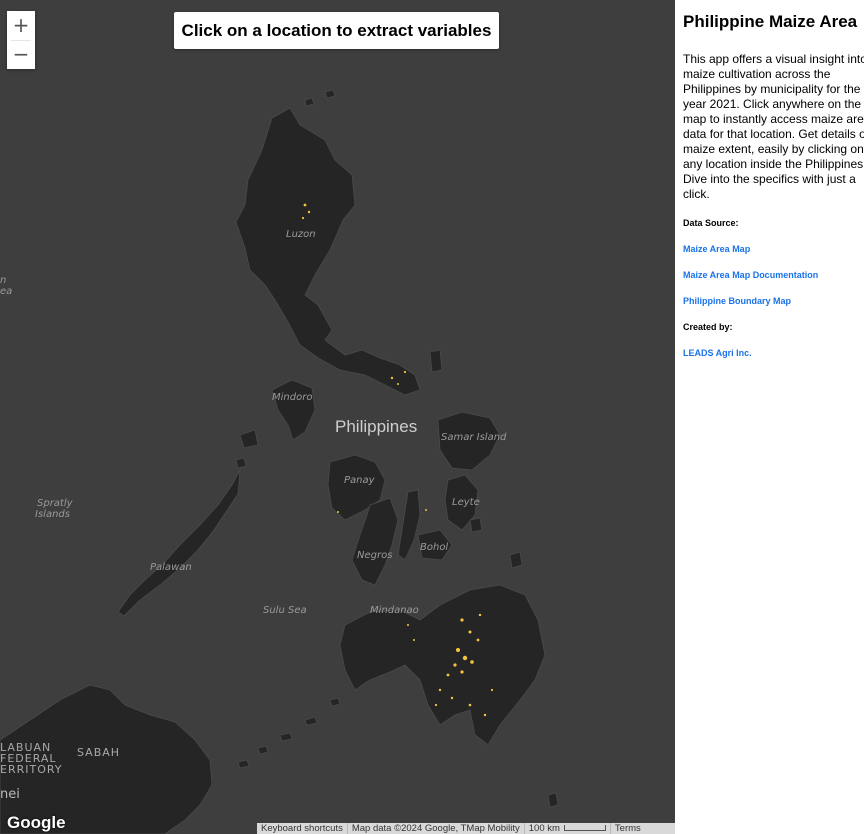 The height and width of the screenshot is (834, 864). Describe the element at coordinates (292, 397) in the screenshot. I see `map-label-mindoro: Mindoro` at that location.